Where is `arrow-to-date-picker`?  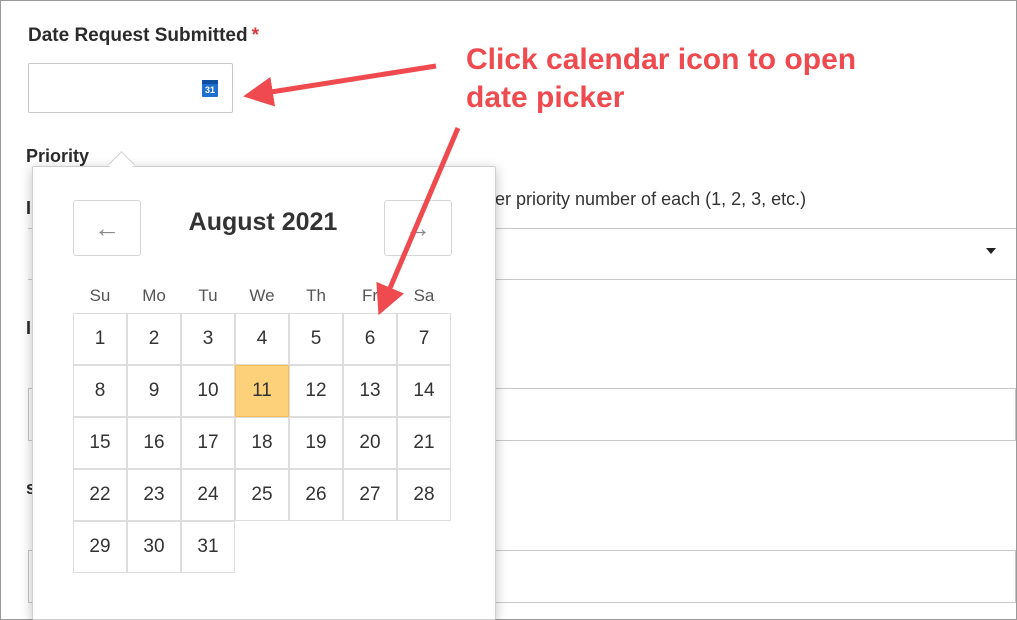 arrow-to-date-picker is located at coordinates (418, 221).